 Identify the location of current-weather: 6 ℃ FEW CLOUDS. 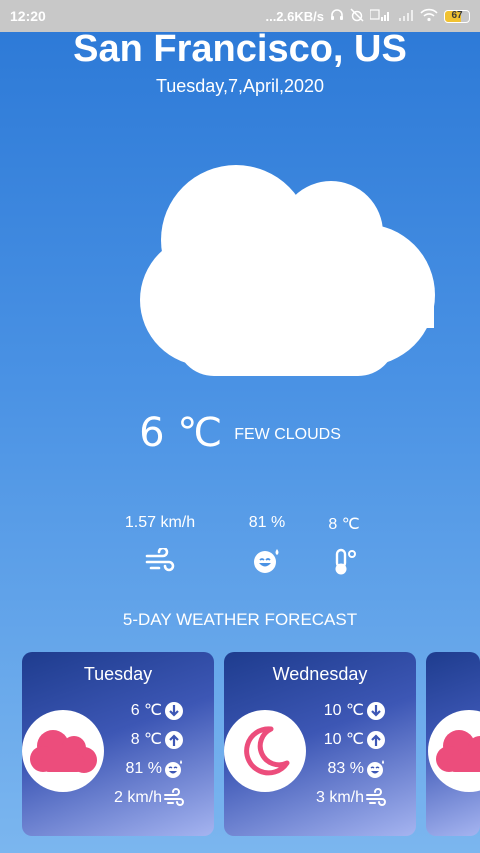
(240, 433).